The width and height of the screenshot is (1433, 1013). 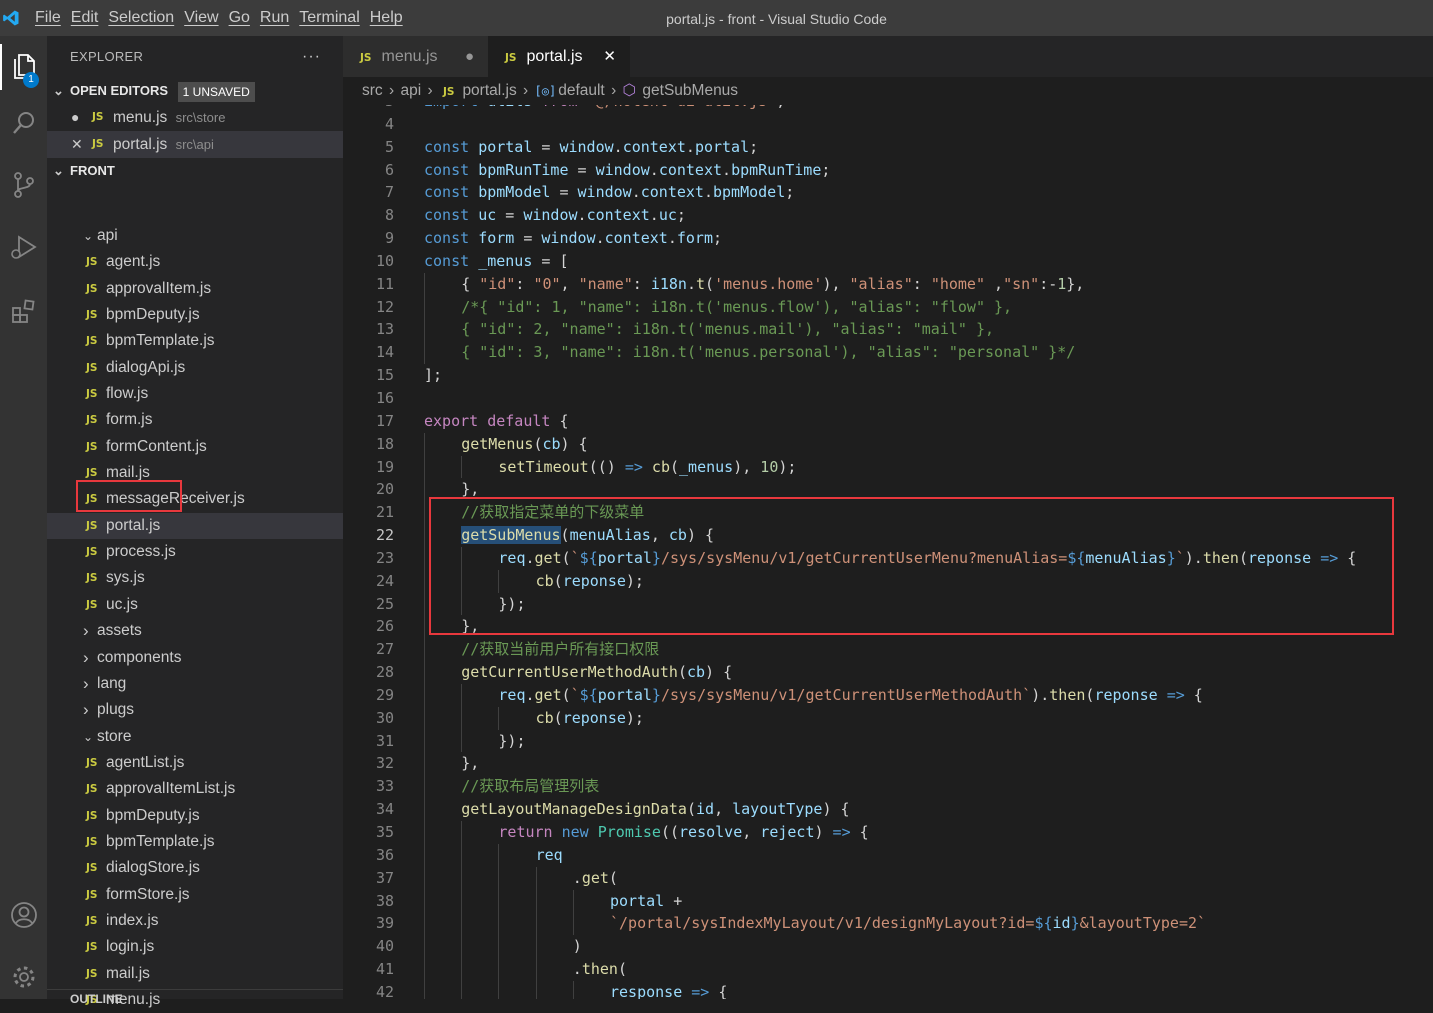 I want to click on chevron-right-icon: ›, so click(x=86, y=683).